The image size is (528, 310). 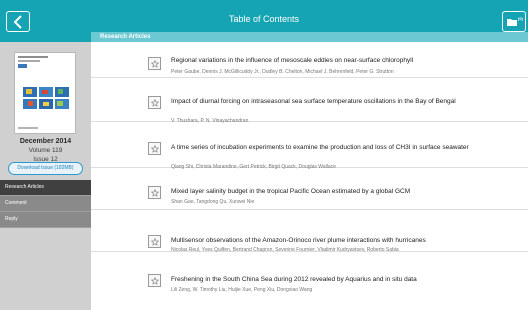 I want to click on section-nav: Research Articles Comment Reply, so click(x=45, y=204).